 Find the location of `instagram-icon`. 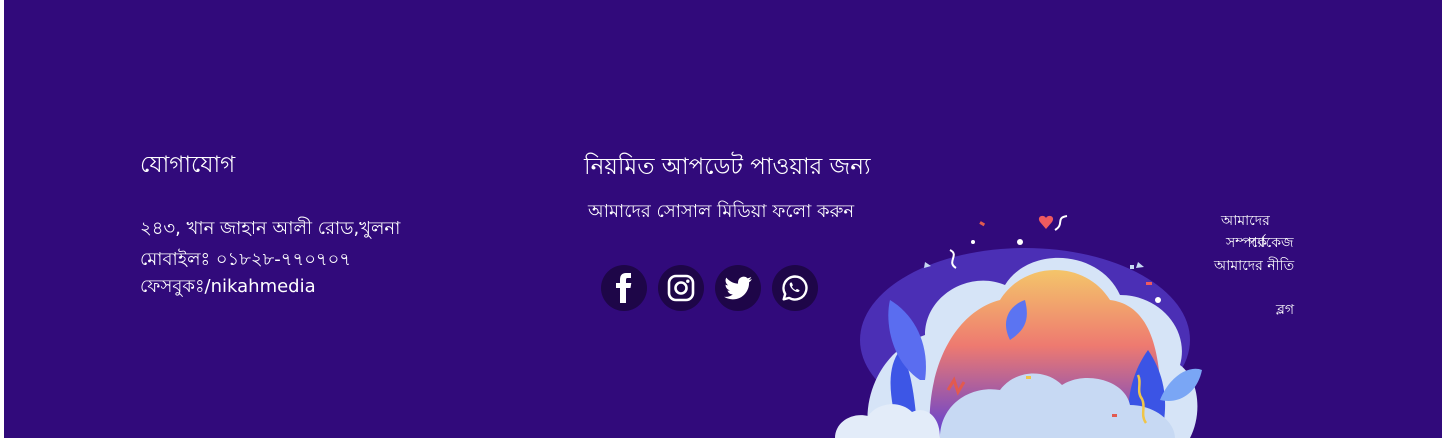

instagram-icon is located at coordinates (681, 288).